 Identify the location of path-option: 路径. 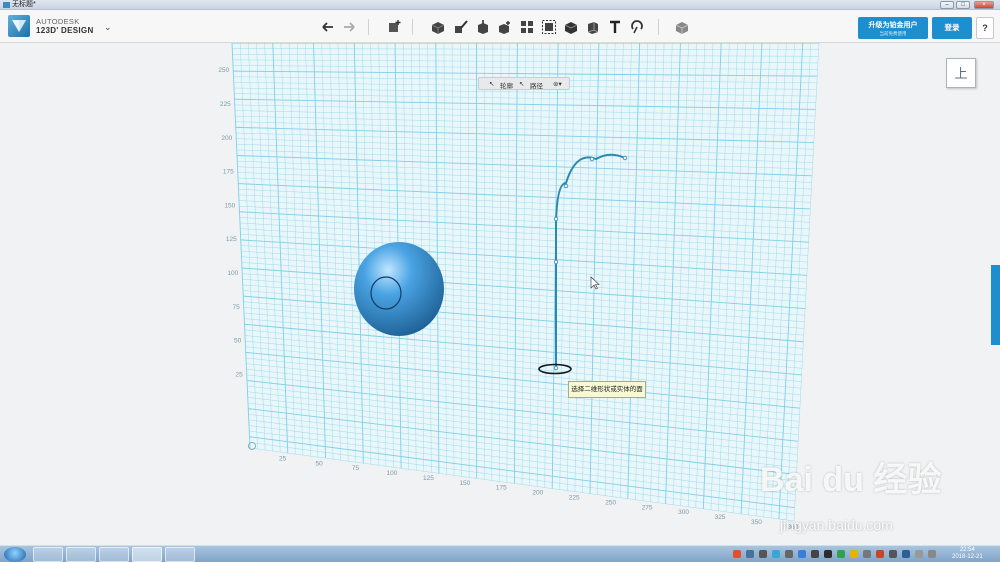
(536, 85).